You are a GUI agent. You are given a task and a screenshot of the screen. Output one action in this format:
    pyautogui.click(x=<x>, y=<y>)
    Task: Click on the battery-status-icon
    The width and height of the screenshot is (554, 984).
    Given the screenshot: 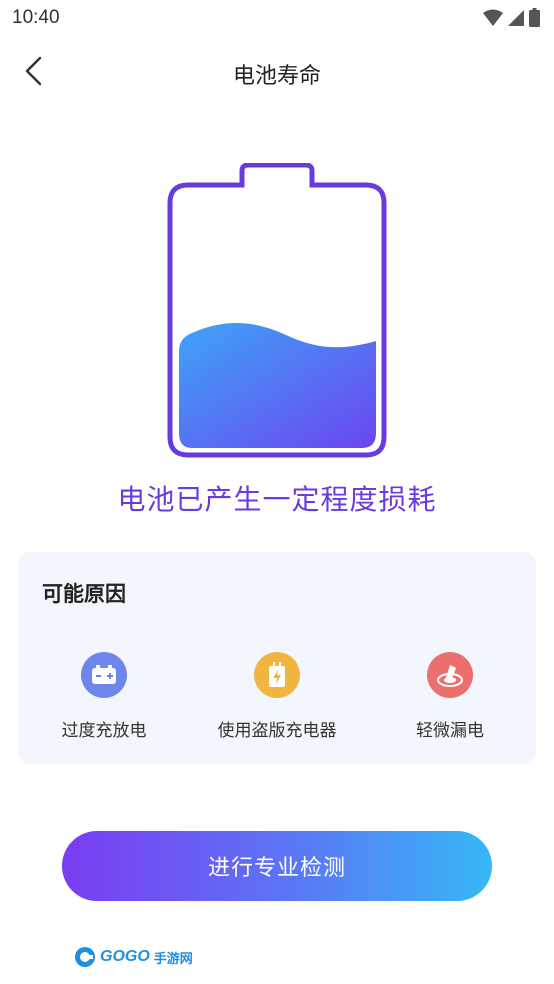 What is the action you would take?
    pyautogui.click(x=534, y=19)
    